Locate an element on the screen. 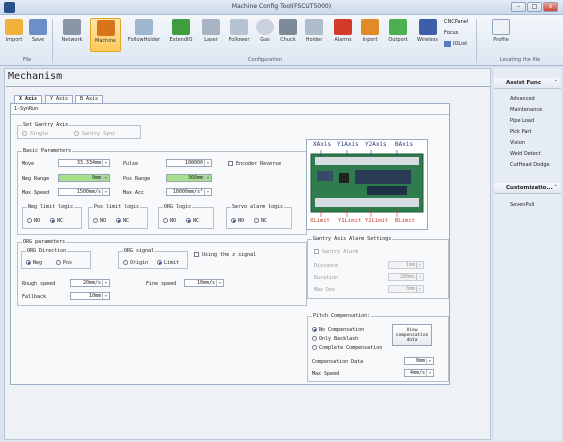 This screenshot has width=563, height=442. sidebar-item-maintenance: Maintenance is located at coordinates (526, 110).